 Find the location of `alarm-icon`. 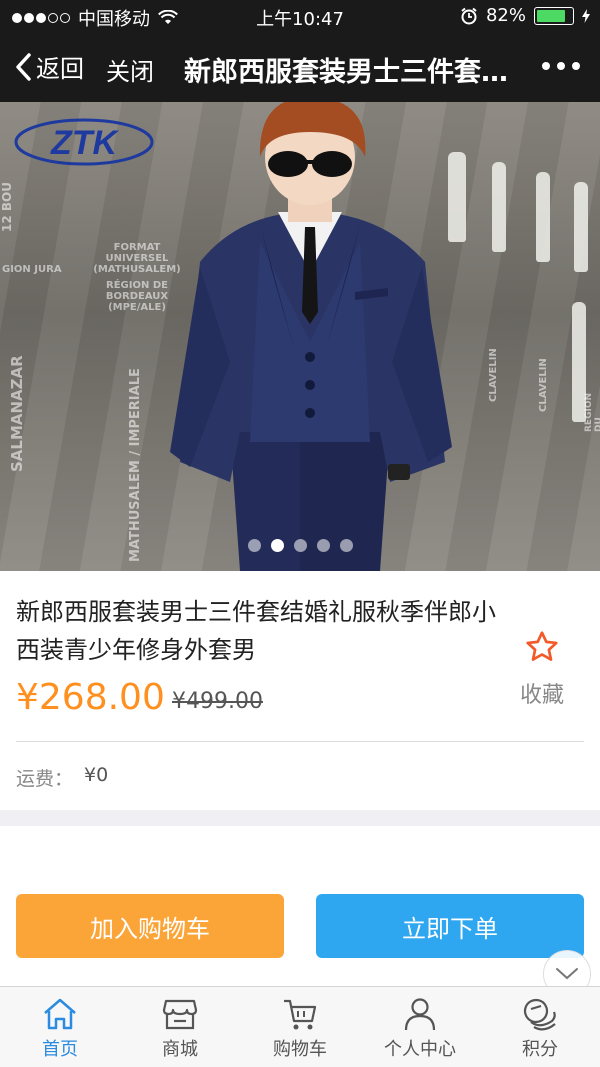

alarm-icon is located at coordinates (469, 15).